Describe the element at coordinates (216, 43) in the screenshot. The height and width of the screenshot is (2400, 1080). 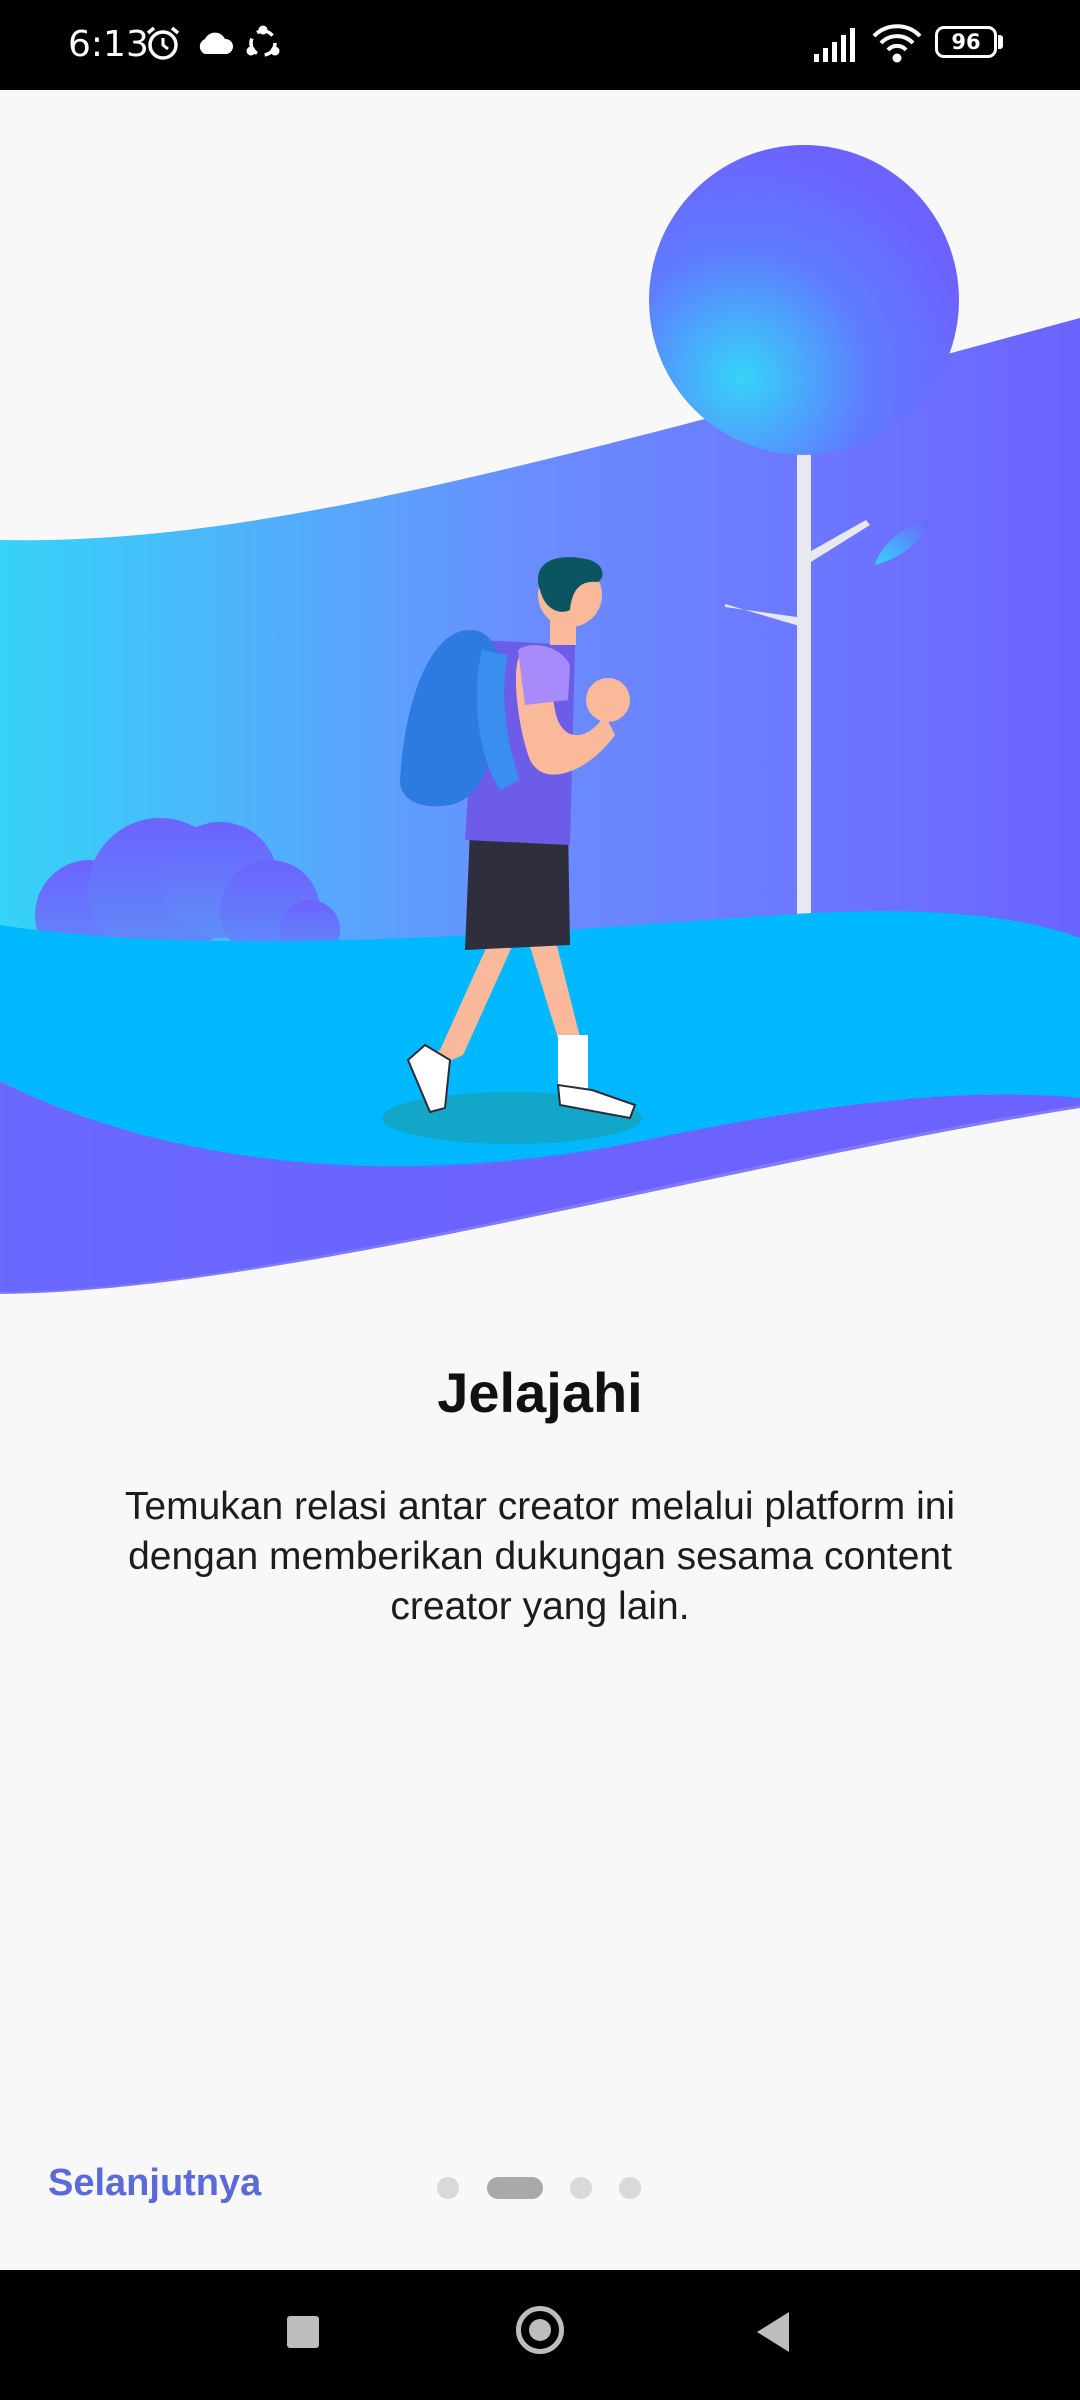
I see `cloud-icon` at that location.